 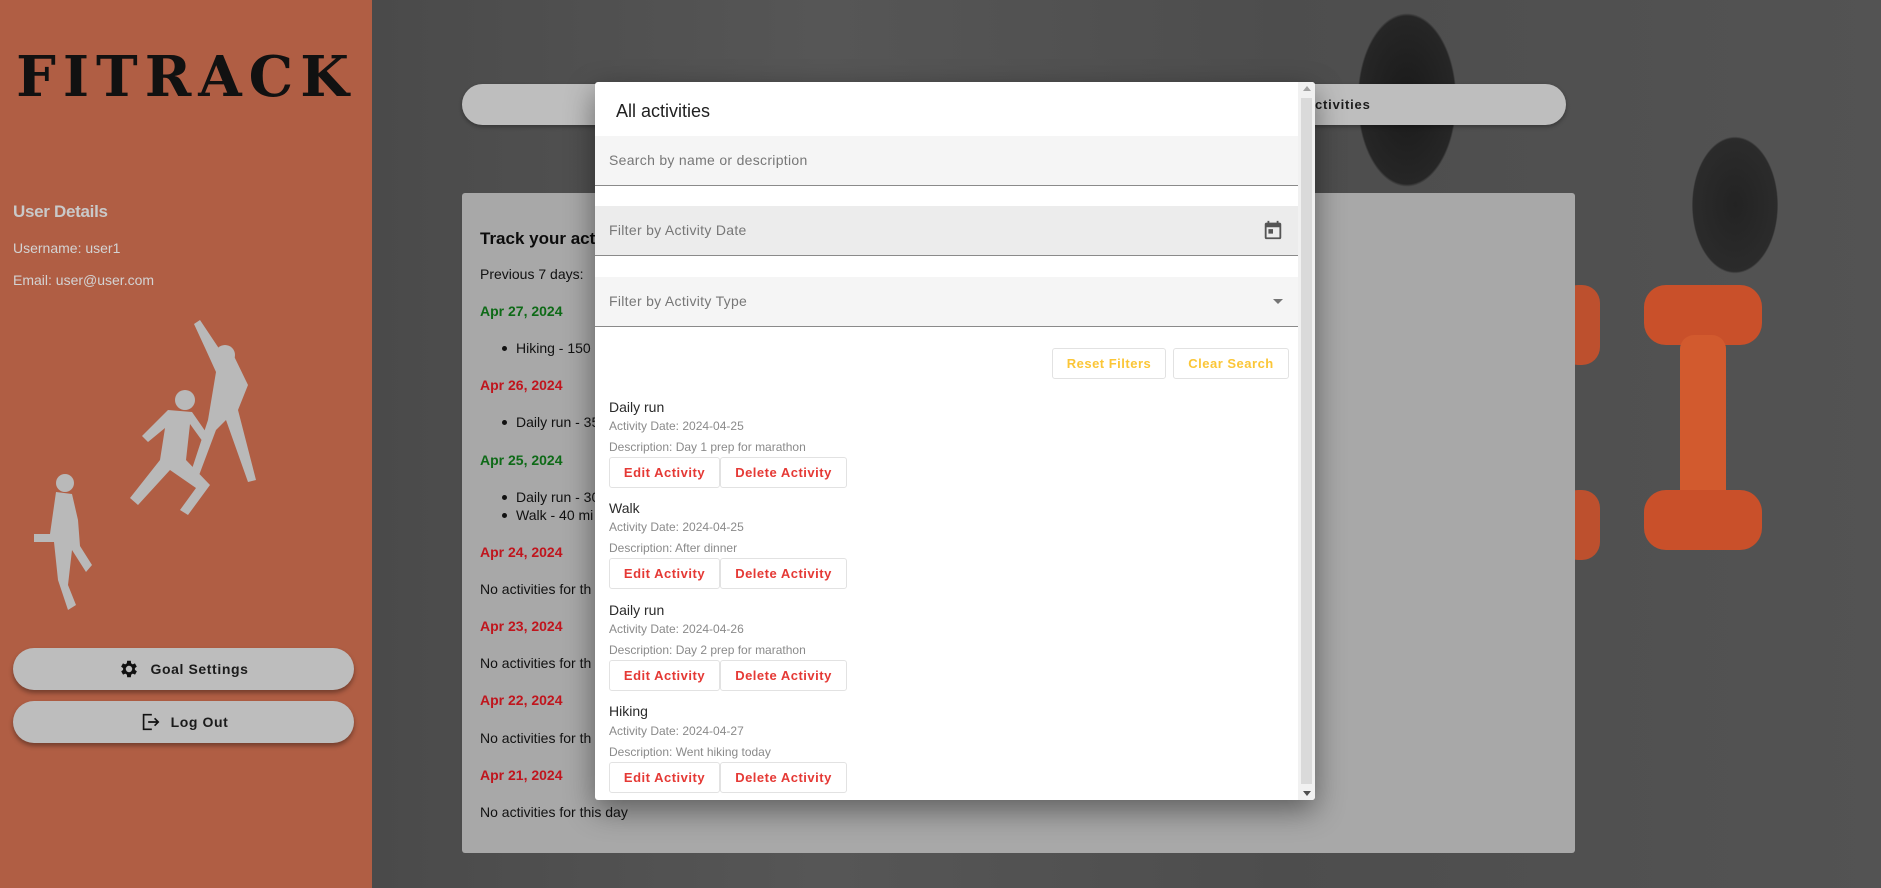 What do you see at coordinates (946, 161) in the screenshot?
I see `search-input: Search by name or description` at bounding box center [946, 161].